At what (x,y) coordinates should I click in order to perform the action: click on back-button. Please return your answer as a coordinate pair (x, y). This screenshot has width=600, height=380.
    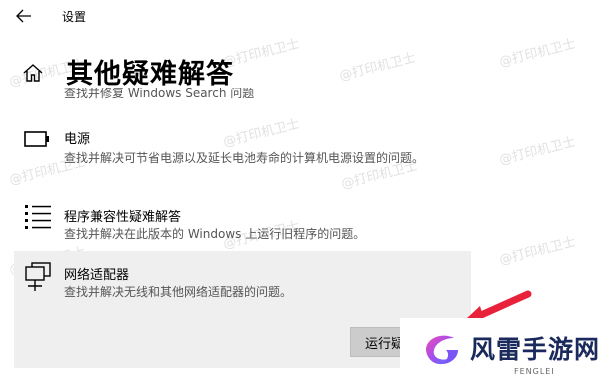
    Looking at the image, I should click on (24, 16).